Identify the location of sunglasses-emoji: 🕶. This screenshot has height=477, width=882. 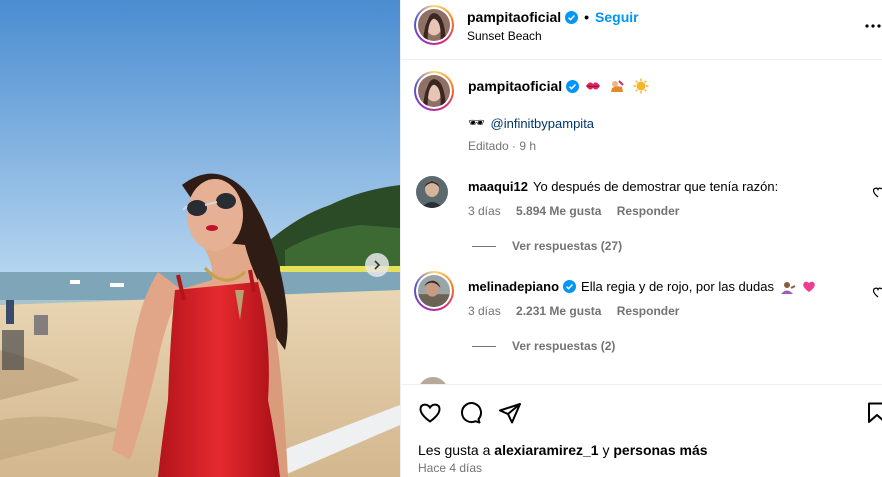
(476, 122).